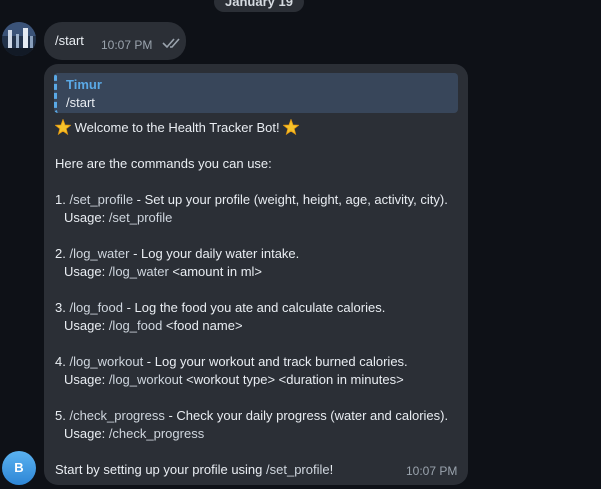 The height and width of the screenshot is (489, 601). What do you see at coordinates (19, 468) in the screenshot?
I see `bot-avatar: B` at bounding box center [19, 468].